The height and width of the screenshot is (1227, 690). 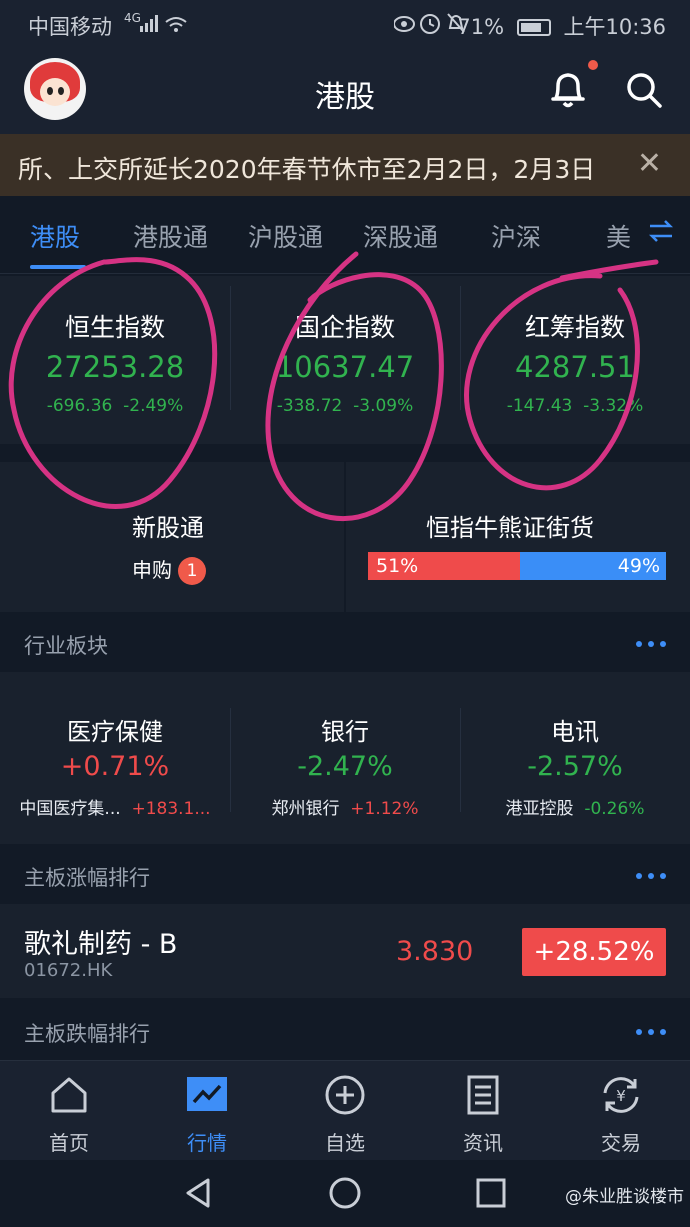 I want to click on index-name: 国企指数, so click(x=344, y=327).